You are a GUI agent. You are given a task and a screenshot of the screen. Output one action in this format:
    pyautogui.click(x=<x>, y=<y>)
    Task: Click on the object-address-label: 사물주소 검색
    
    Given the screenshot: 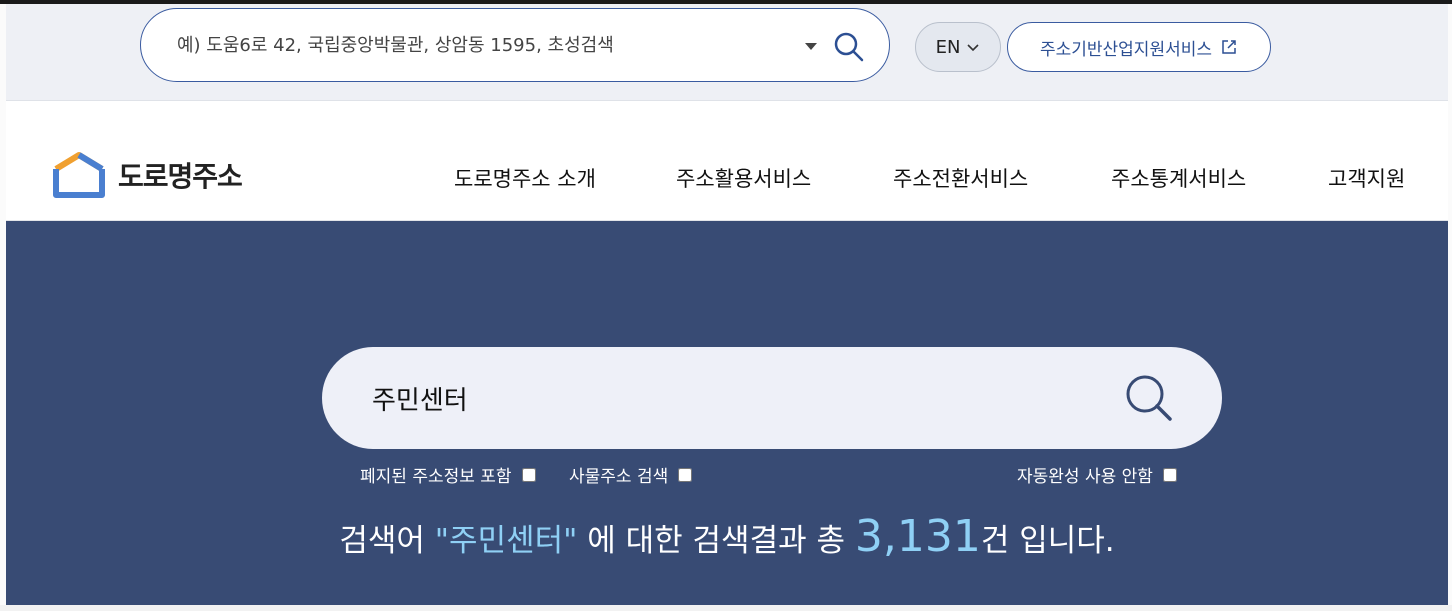 What is the action you would take?
    pyautogui.click(x=619, y=477)
    